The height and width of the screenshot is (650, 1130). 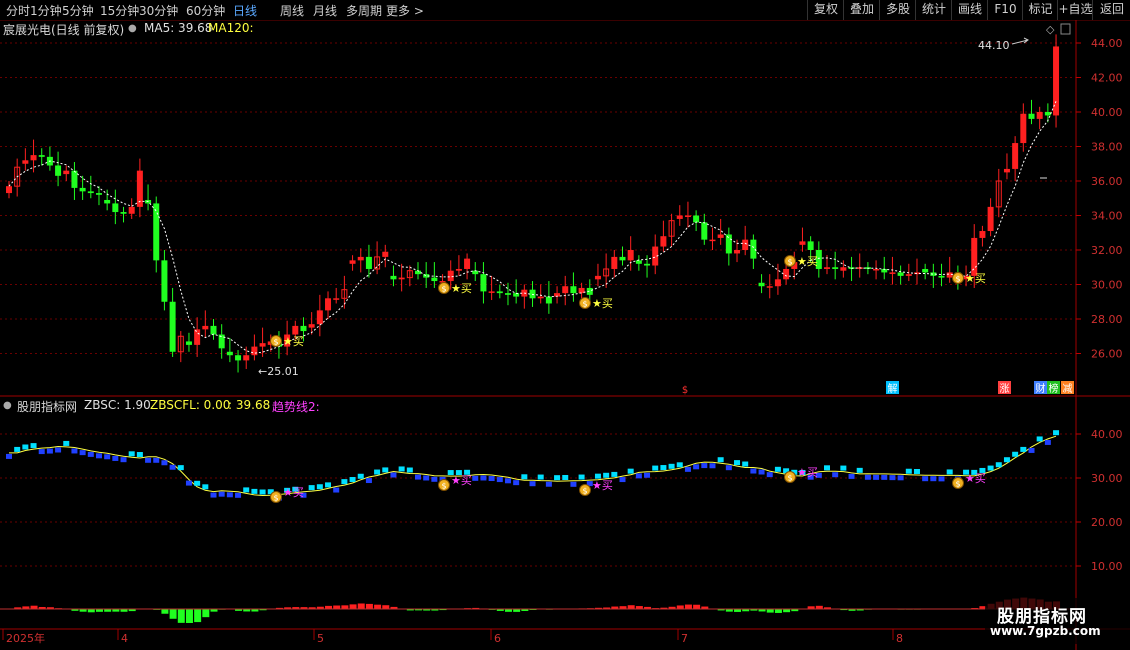 I want to click on y-tick-label: 30.00, so click(x=1107, y=478).